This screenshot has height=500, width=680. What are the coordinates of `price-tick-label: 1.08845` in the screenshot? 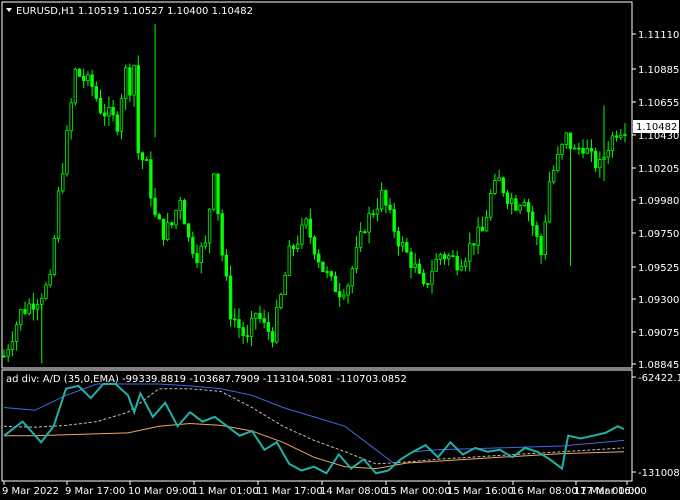 It's located at (658, 365).